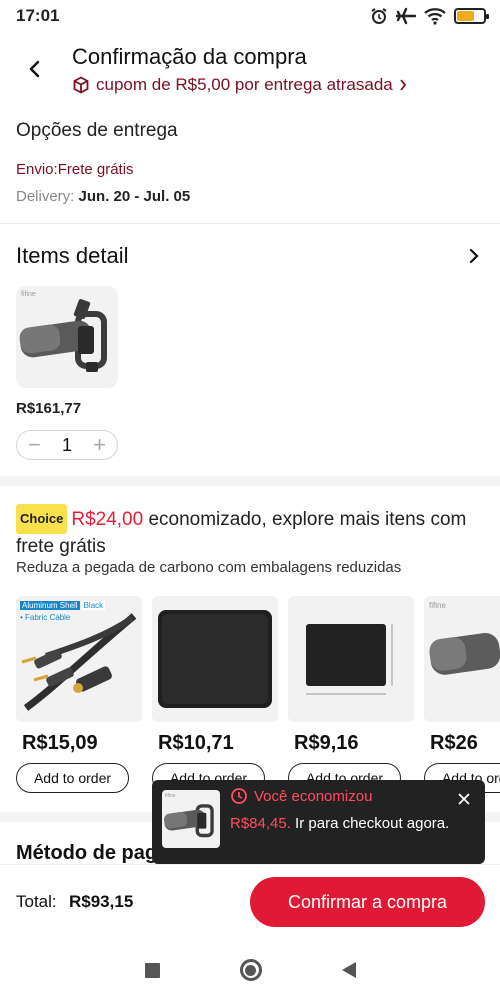  I want to click on choice-badge: Choice, so click(42, 519).